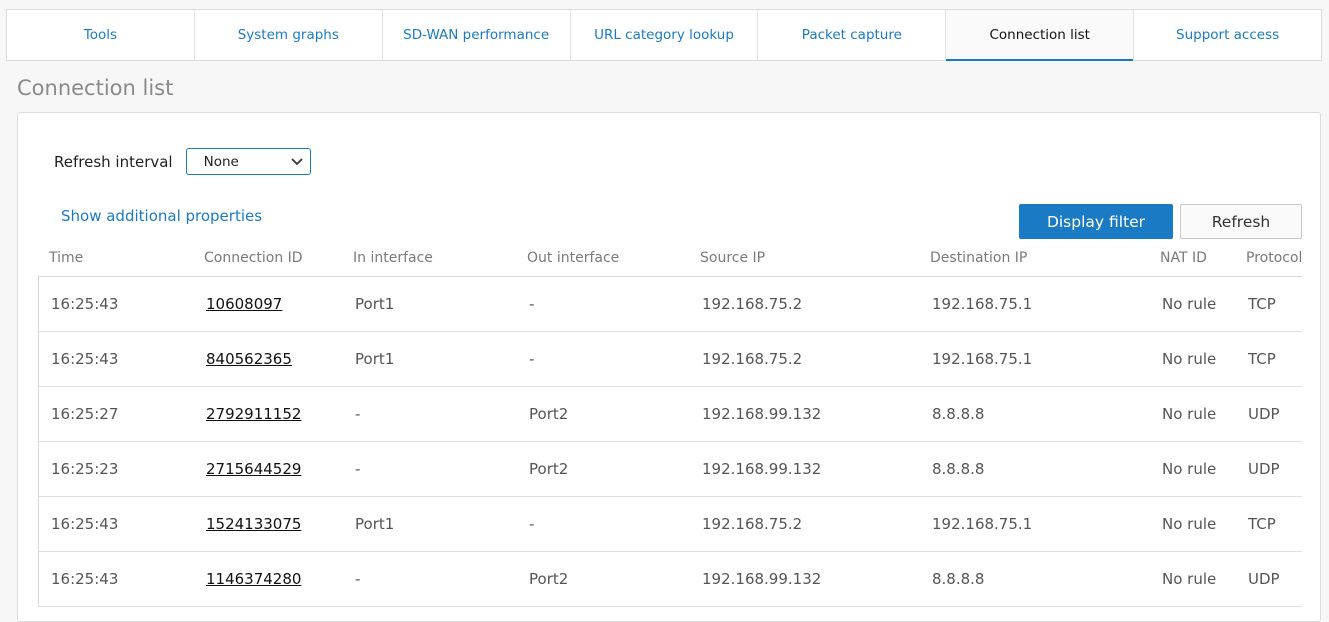 Image resolution: width=1329 pixels, height=622 pixels. Describe the element at coordinates (249, 359) in the screenshot. I see `cell-connection-id-link: 840562365` at that location.